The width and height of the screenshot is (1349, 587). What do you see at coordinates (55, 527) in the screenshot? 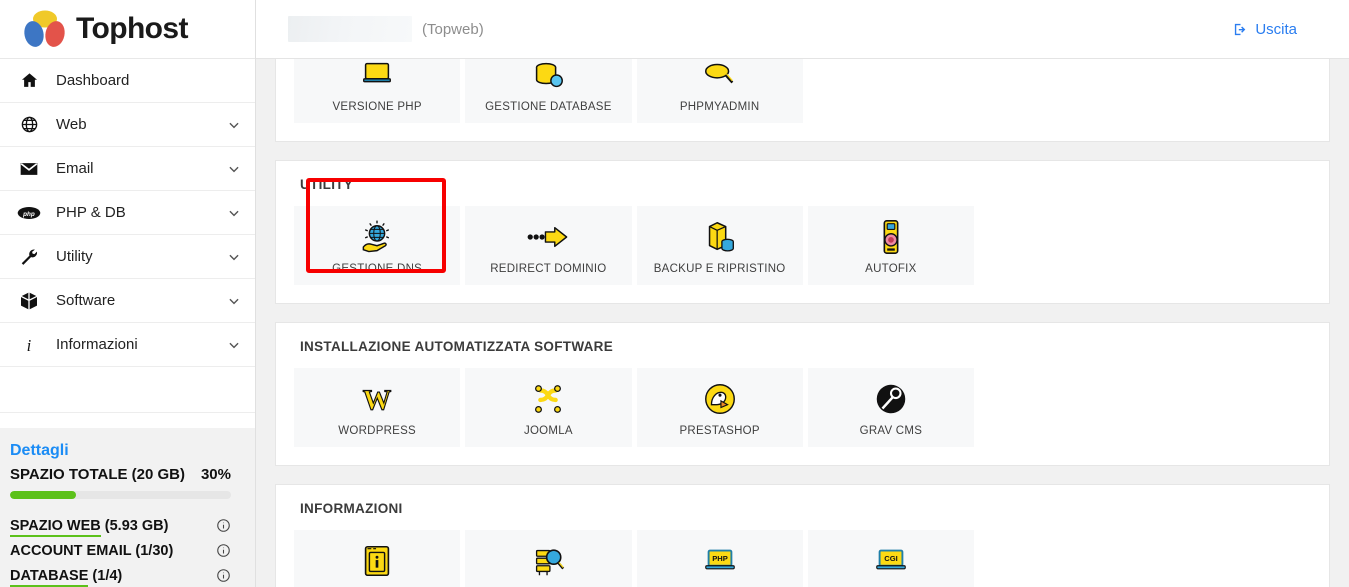
I see `detail-label-underlined: SPAZIO WEB` at bounding box center [55, 527].